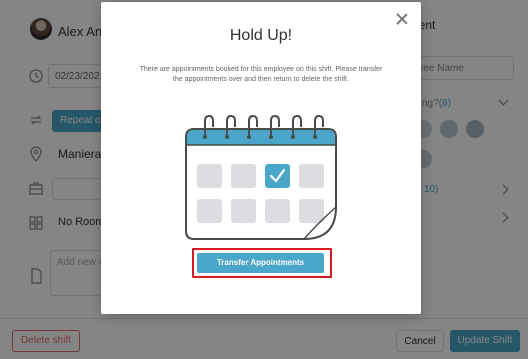 The image size is (528, 359). What do you see at coordinates (261, 177) in the screenshot?
I see `calendar-illustration` at bounding box center [261, 177].